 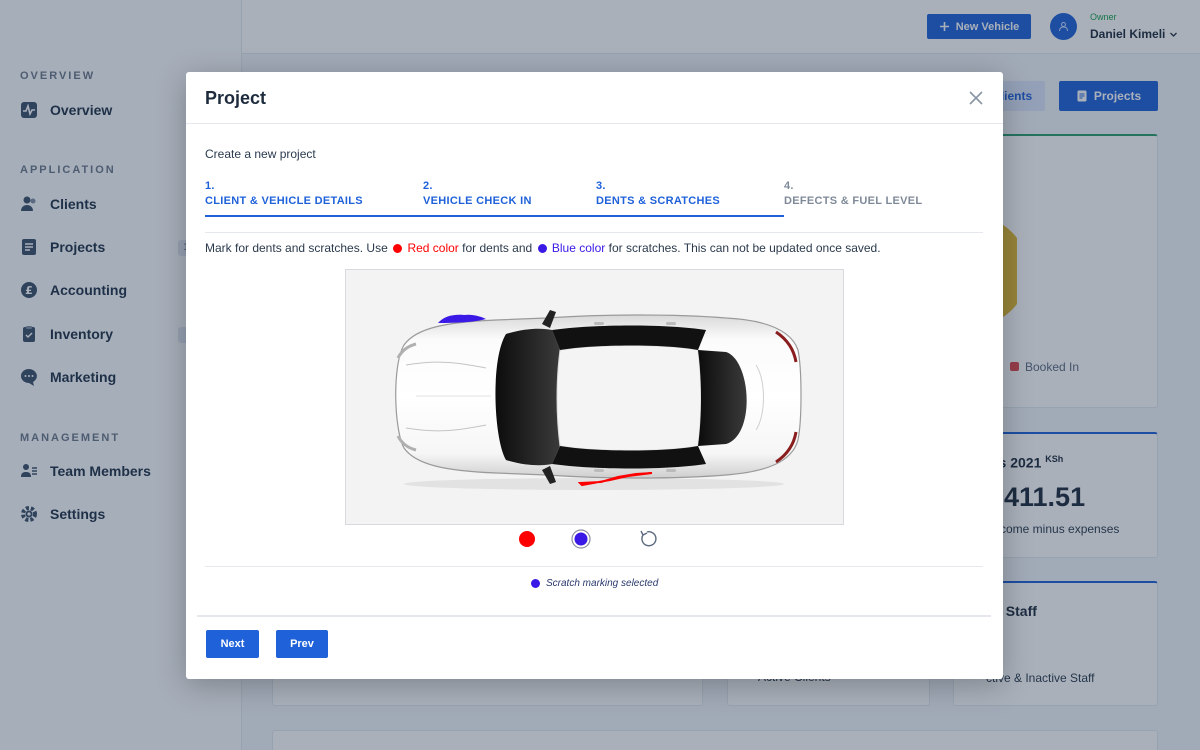 I want to click on step-label: VEHICLE CHECK IN, so click(x=477, y=201).